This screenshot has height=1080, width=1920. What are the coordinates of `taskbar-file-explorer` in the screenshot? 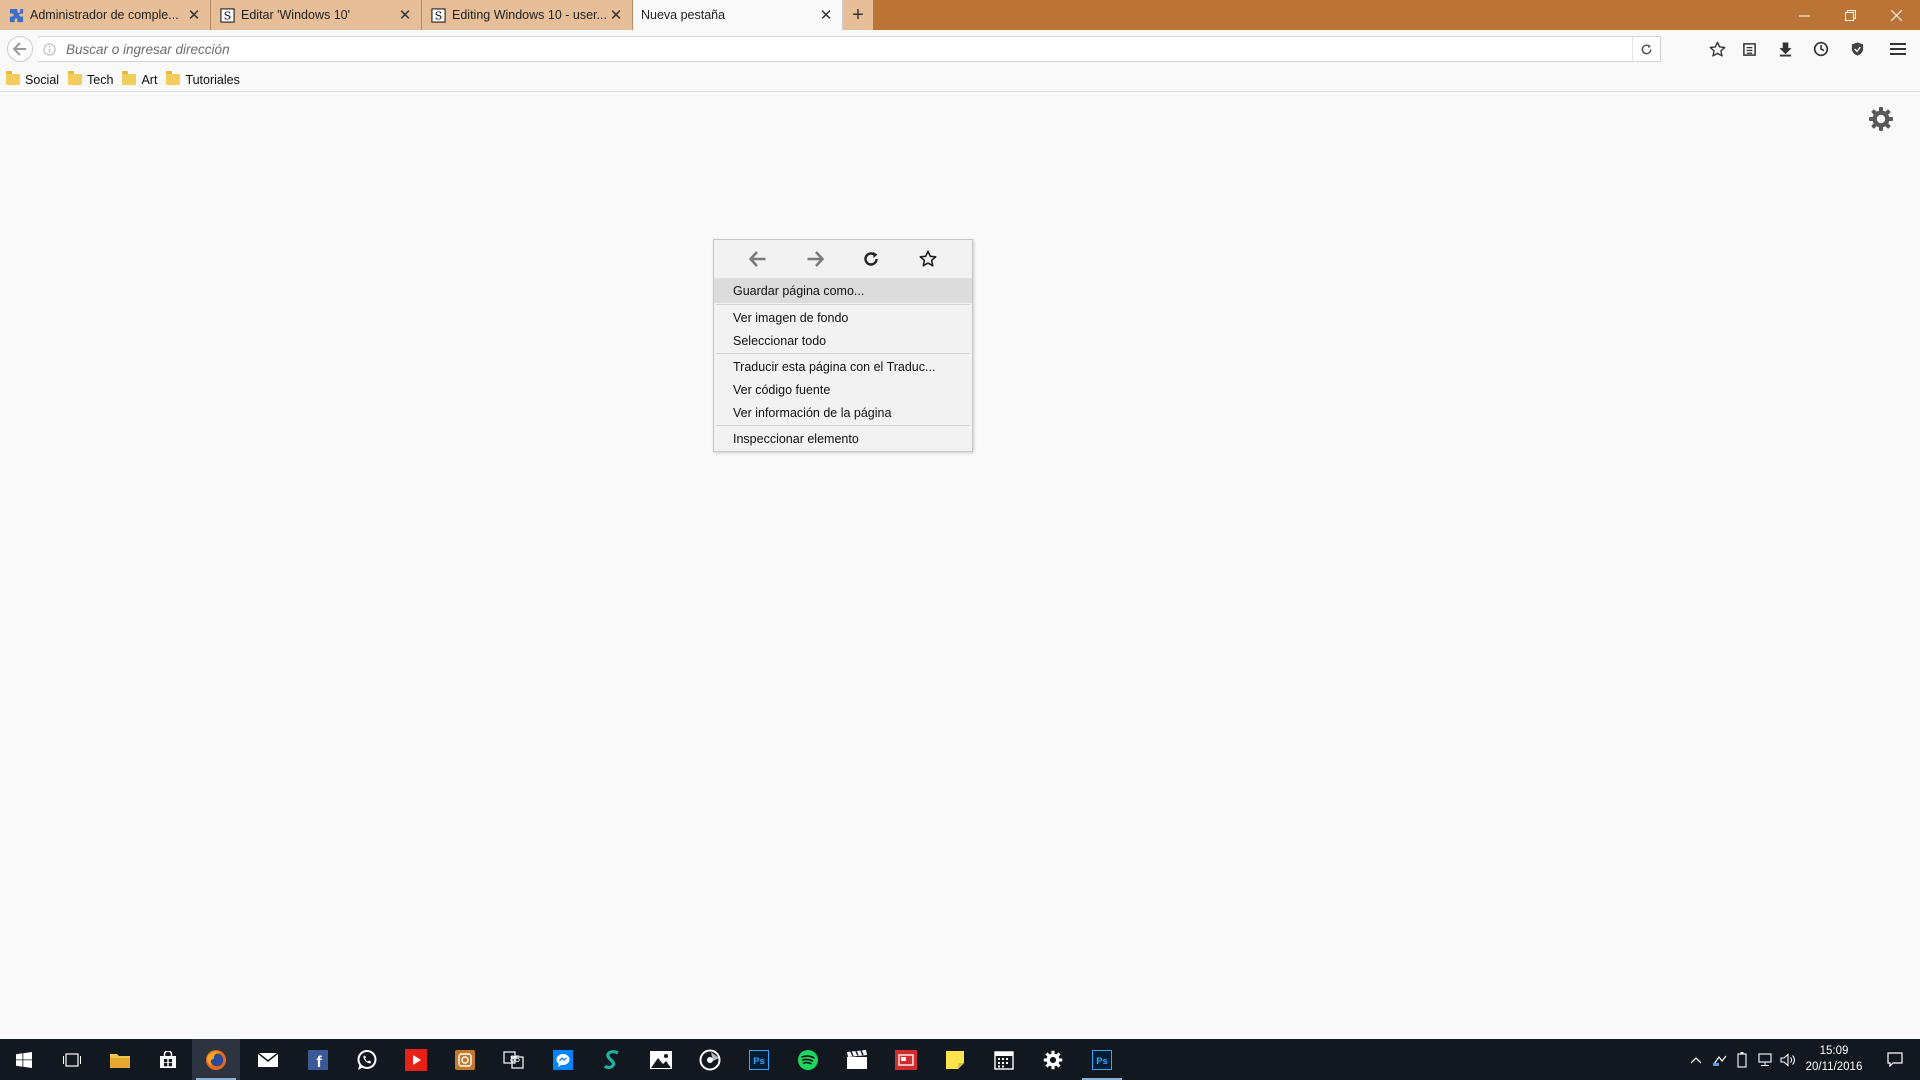 It's located at (120, 1059).